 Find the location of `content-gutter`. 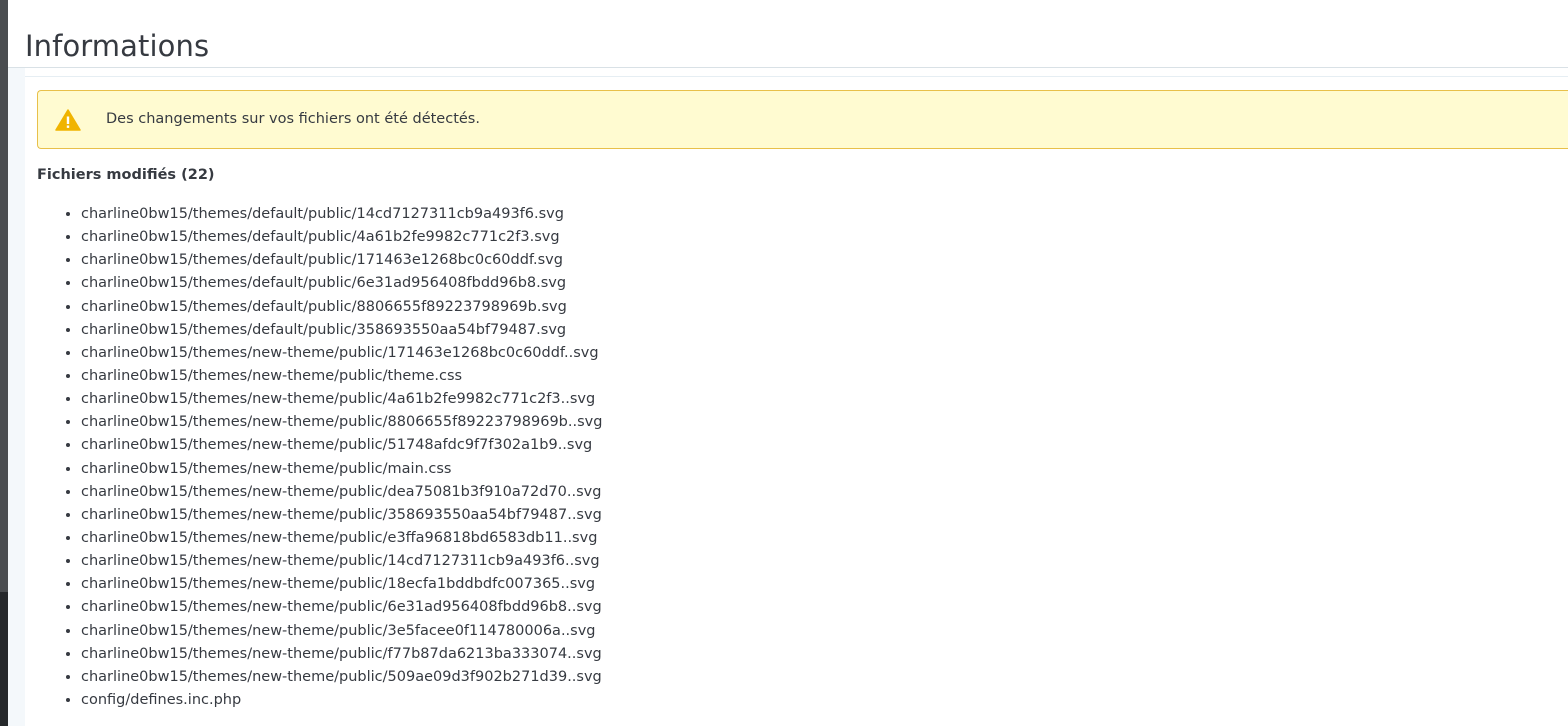

content-gutter is located at coordinates (16, 397).